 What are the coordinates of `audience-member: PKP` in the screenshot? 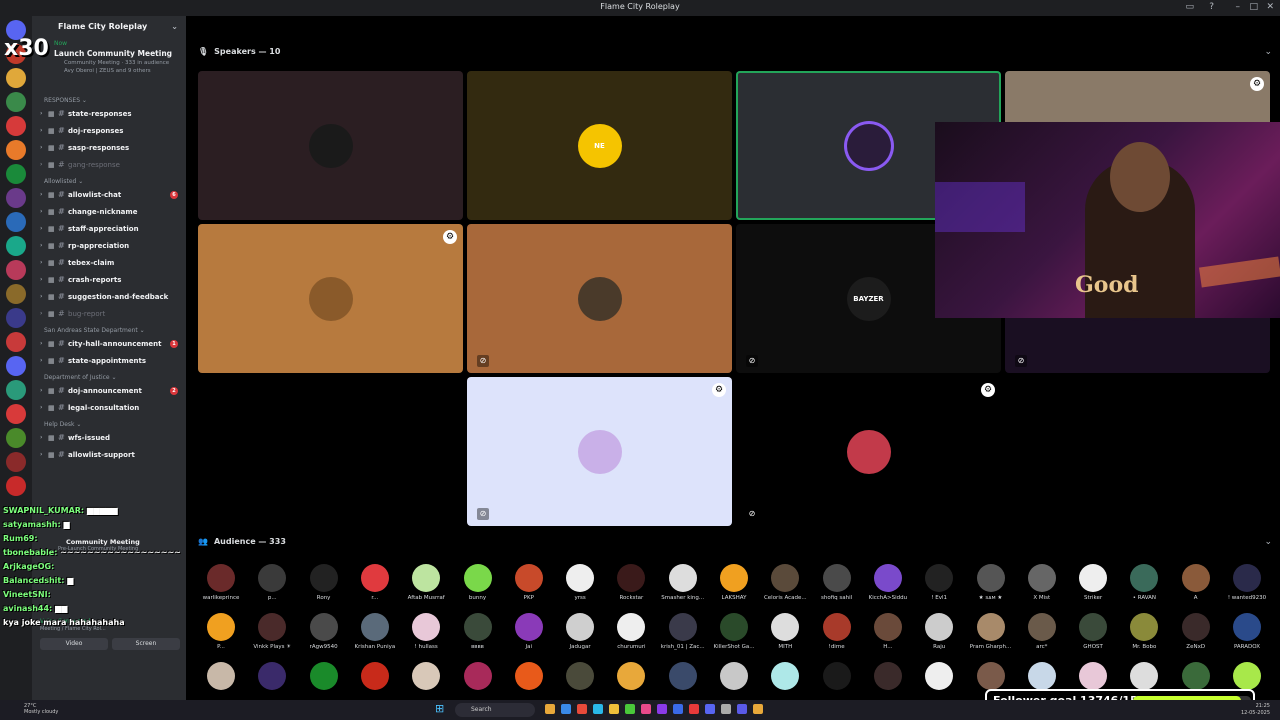 It's located at (529, 582).